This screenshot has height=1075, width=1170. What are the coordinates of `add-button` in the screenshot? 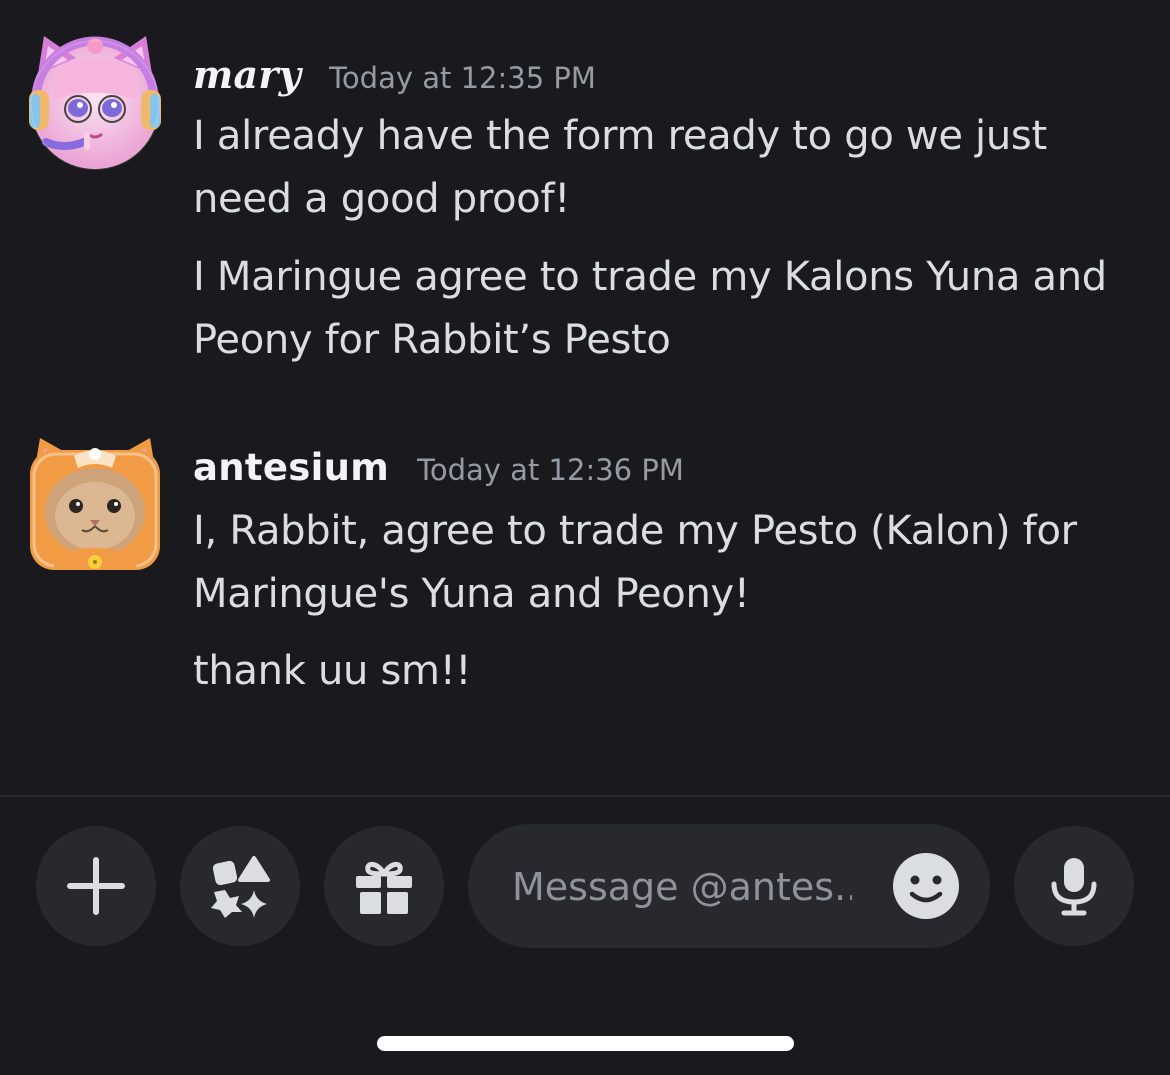 It's located at (96, 886).